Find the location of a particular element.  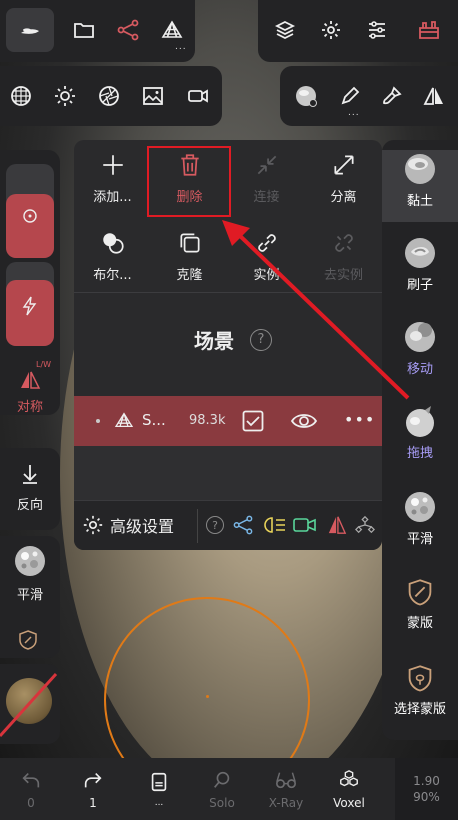

help-icon: ? is located at coordinates (261, 339).